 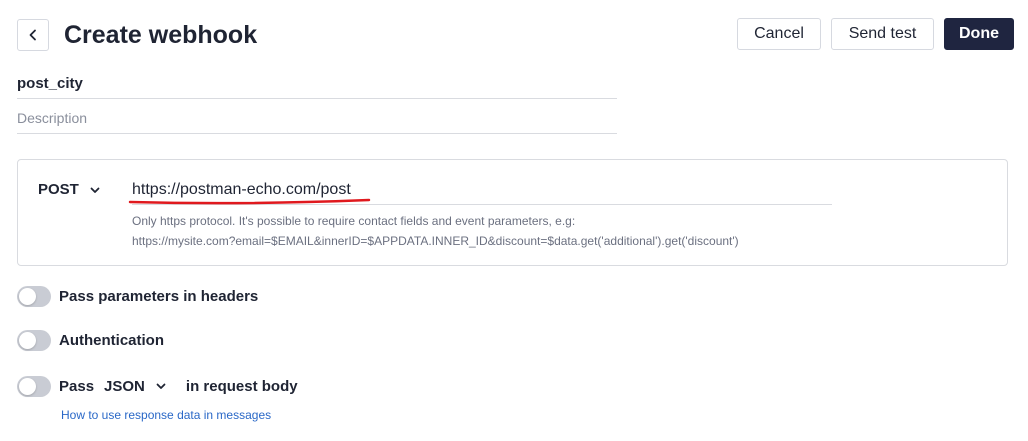 I want to click on headers-toggle, so click(x=34, y=296).